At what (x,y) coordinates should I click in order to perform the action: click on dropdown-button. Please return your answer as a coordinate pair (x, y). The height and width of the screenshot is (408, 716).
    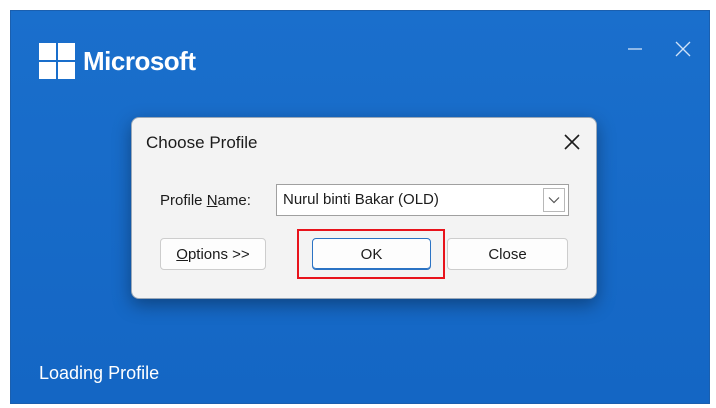
    Looking at the image, I should click on (554, 200).